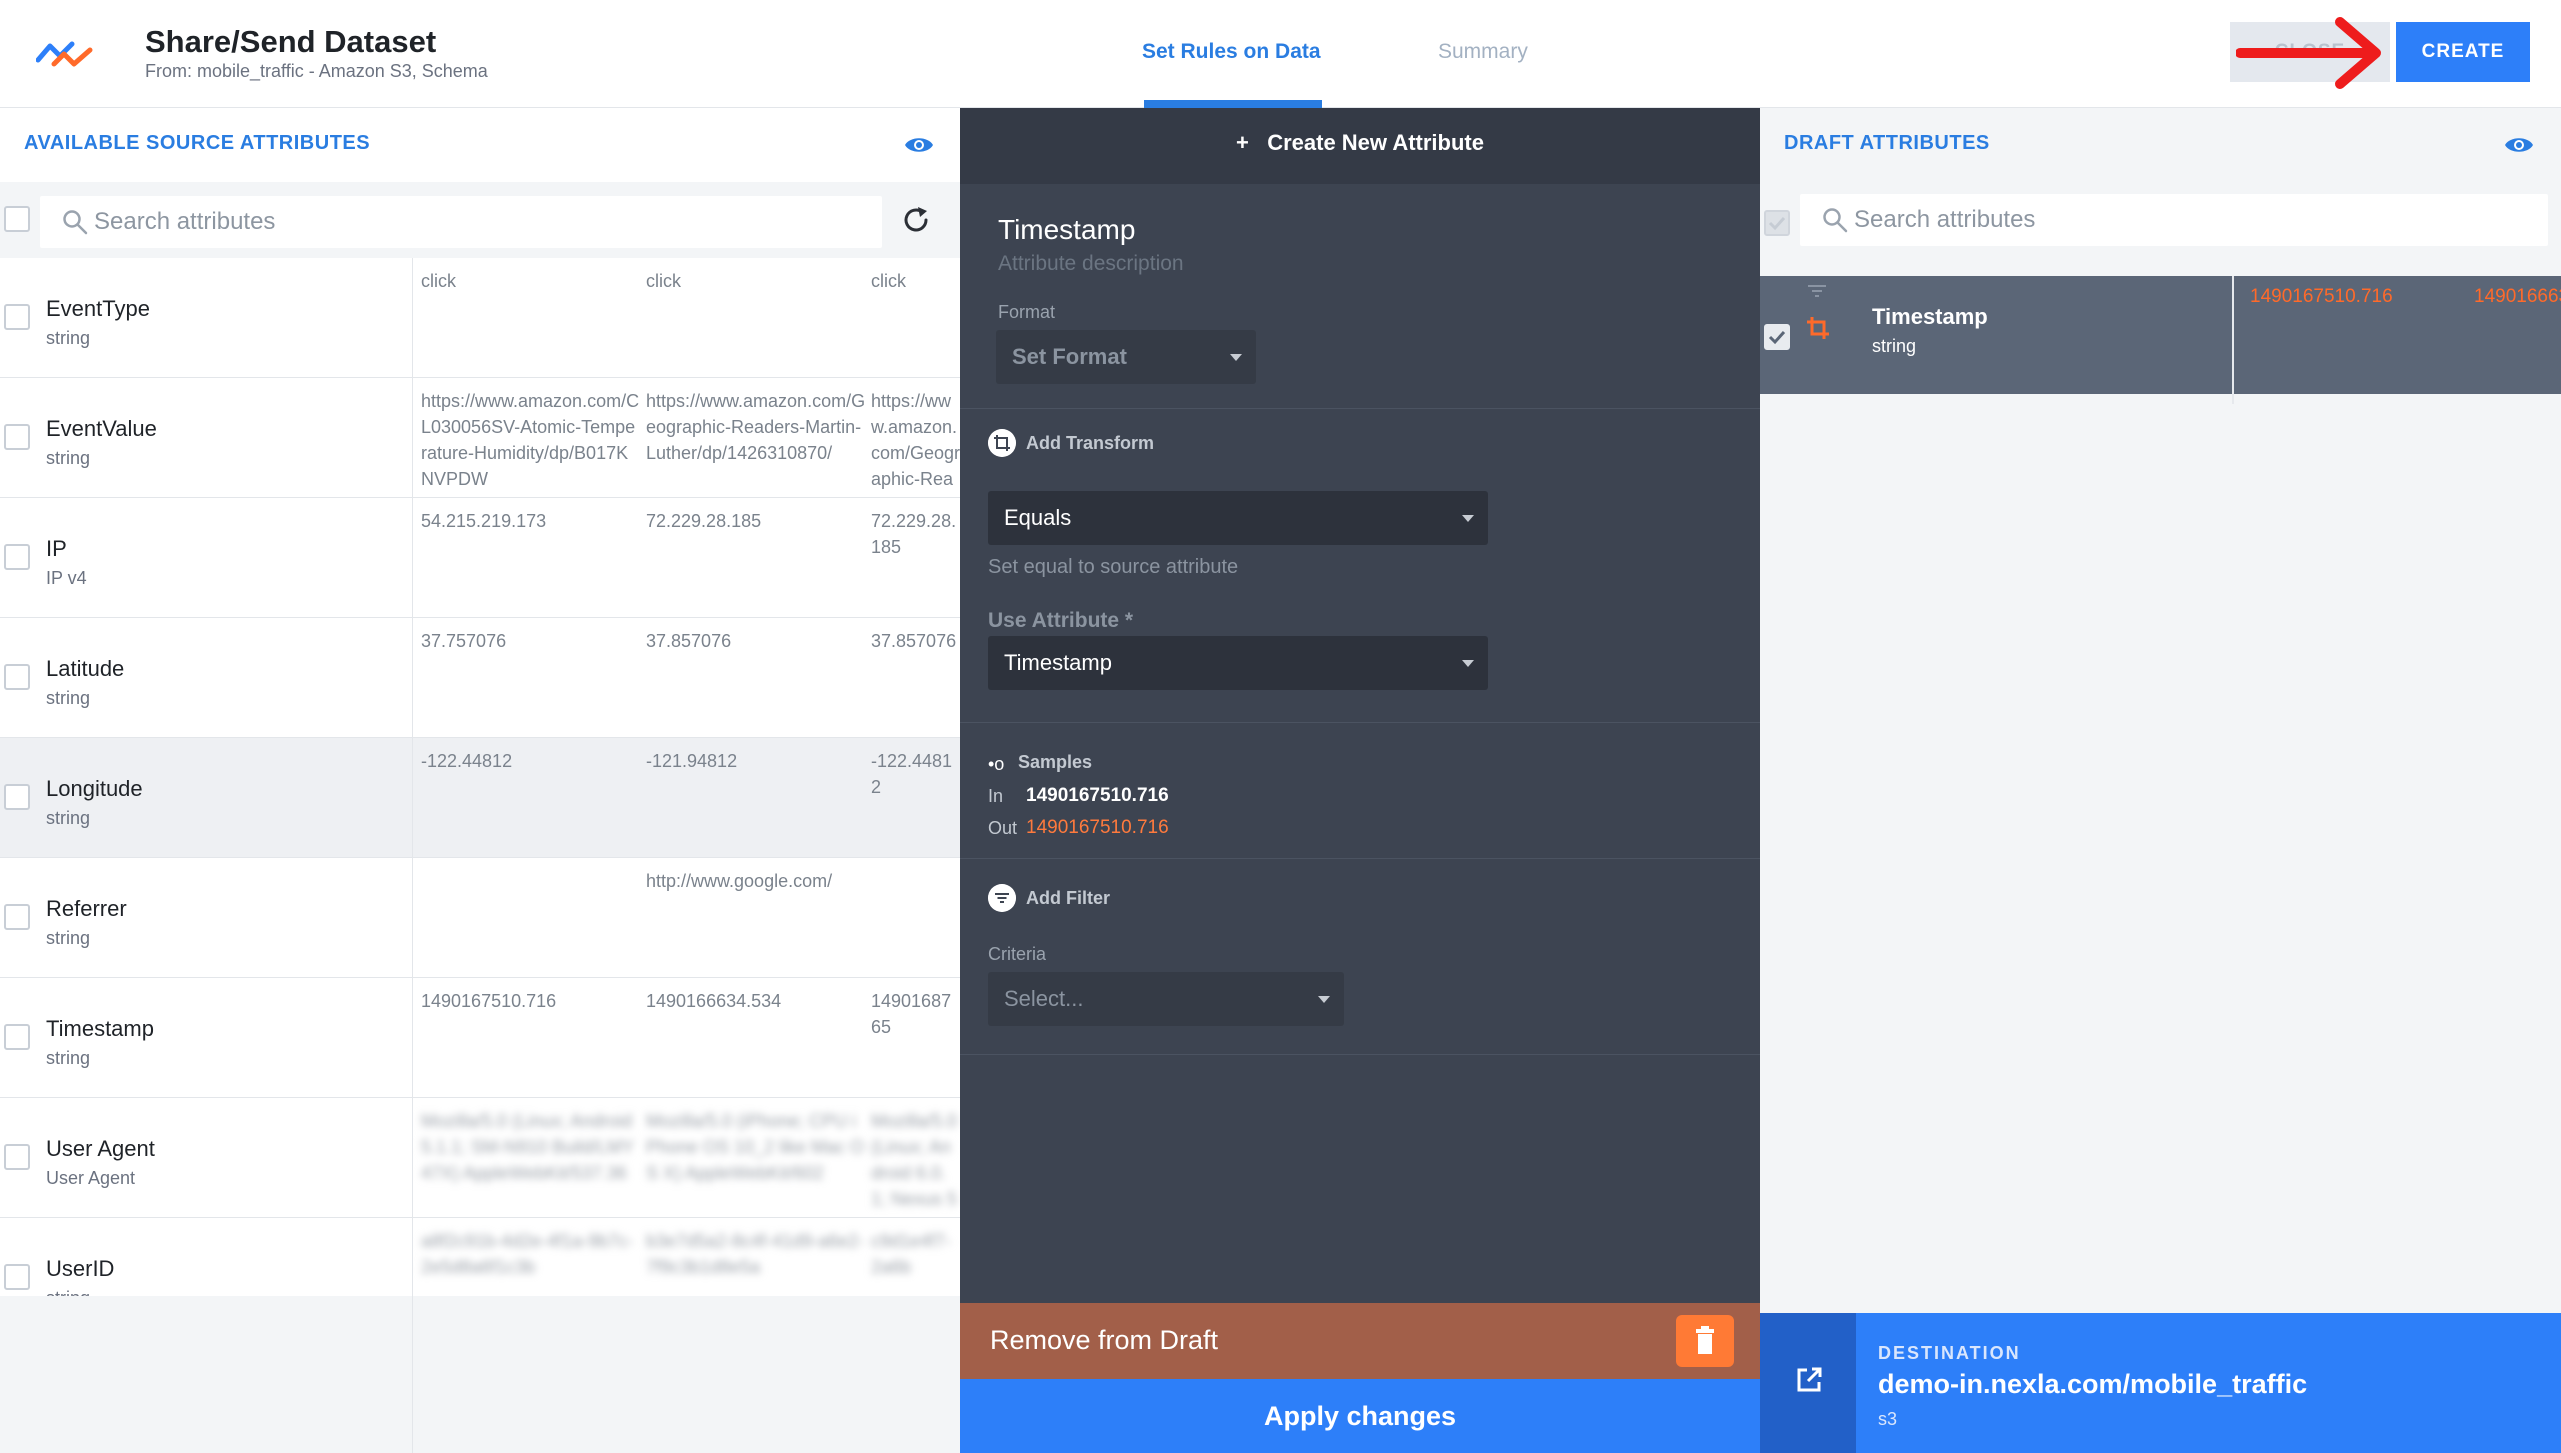 The image size is (2561, 1453). What do you see at coordinates (2093, 1384) in the screenshot?
I see `destination-url: demo-in.nexla.com/mobile_traffic` at bounding box center [2093, 1384].